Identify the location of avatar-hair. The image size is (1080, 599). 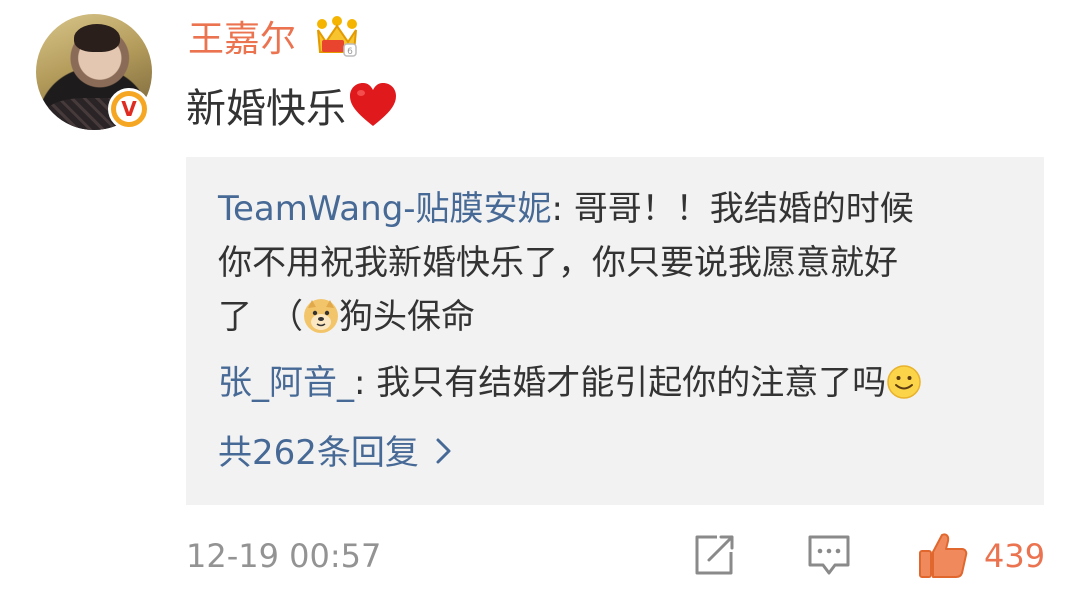
(97, 38).